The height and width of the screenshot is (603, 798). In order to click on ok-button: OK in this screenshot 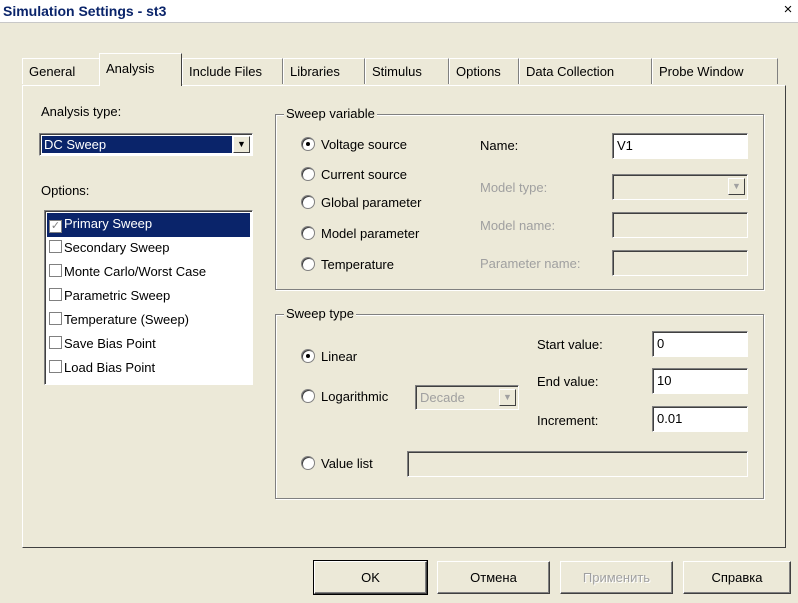, I will do `click(370, 577)`.